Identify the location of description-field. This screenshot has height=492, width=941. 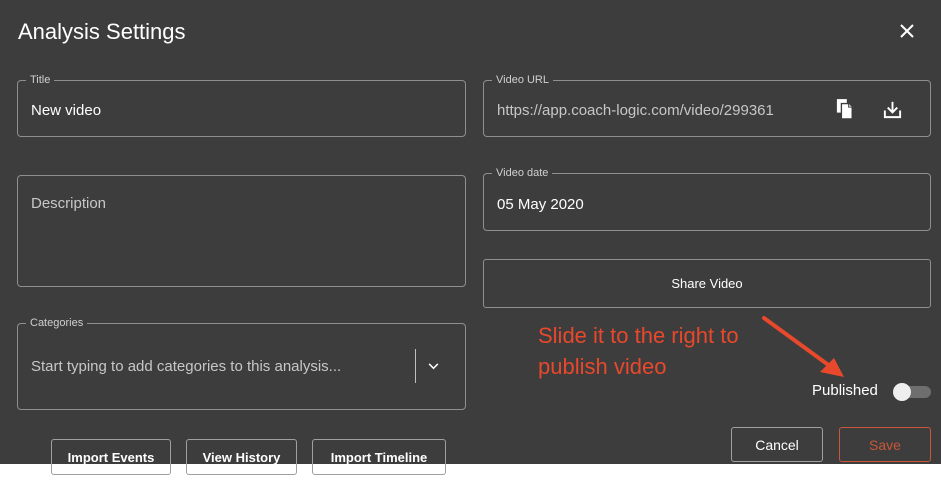
(241, 231).